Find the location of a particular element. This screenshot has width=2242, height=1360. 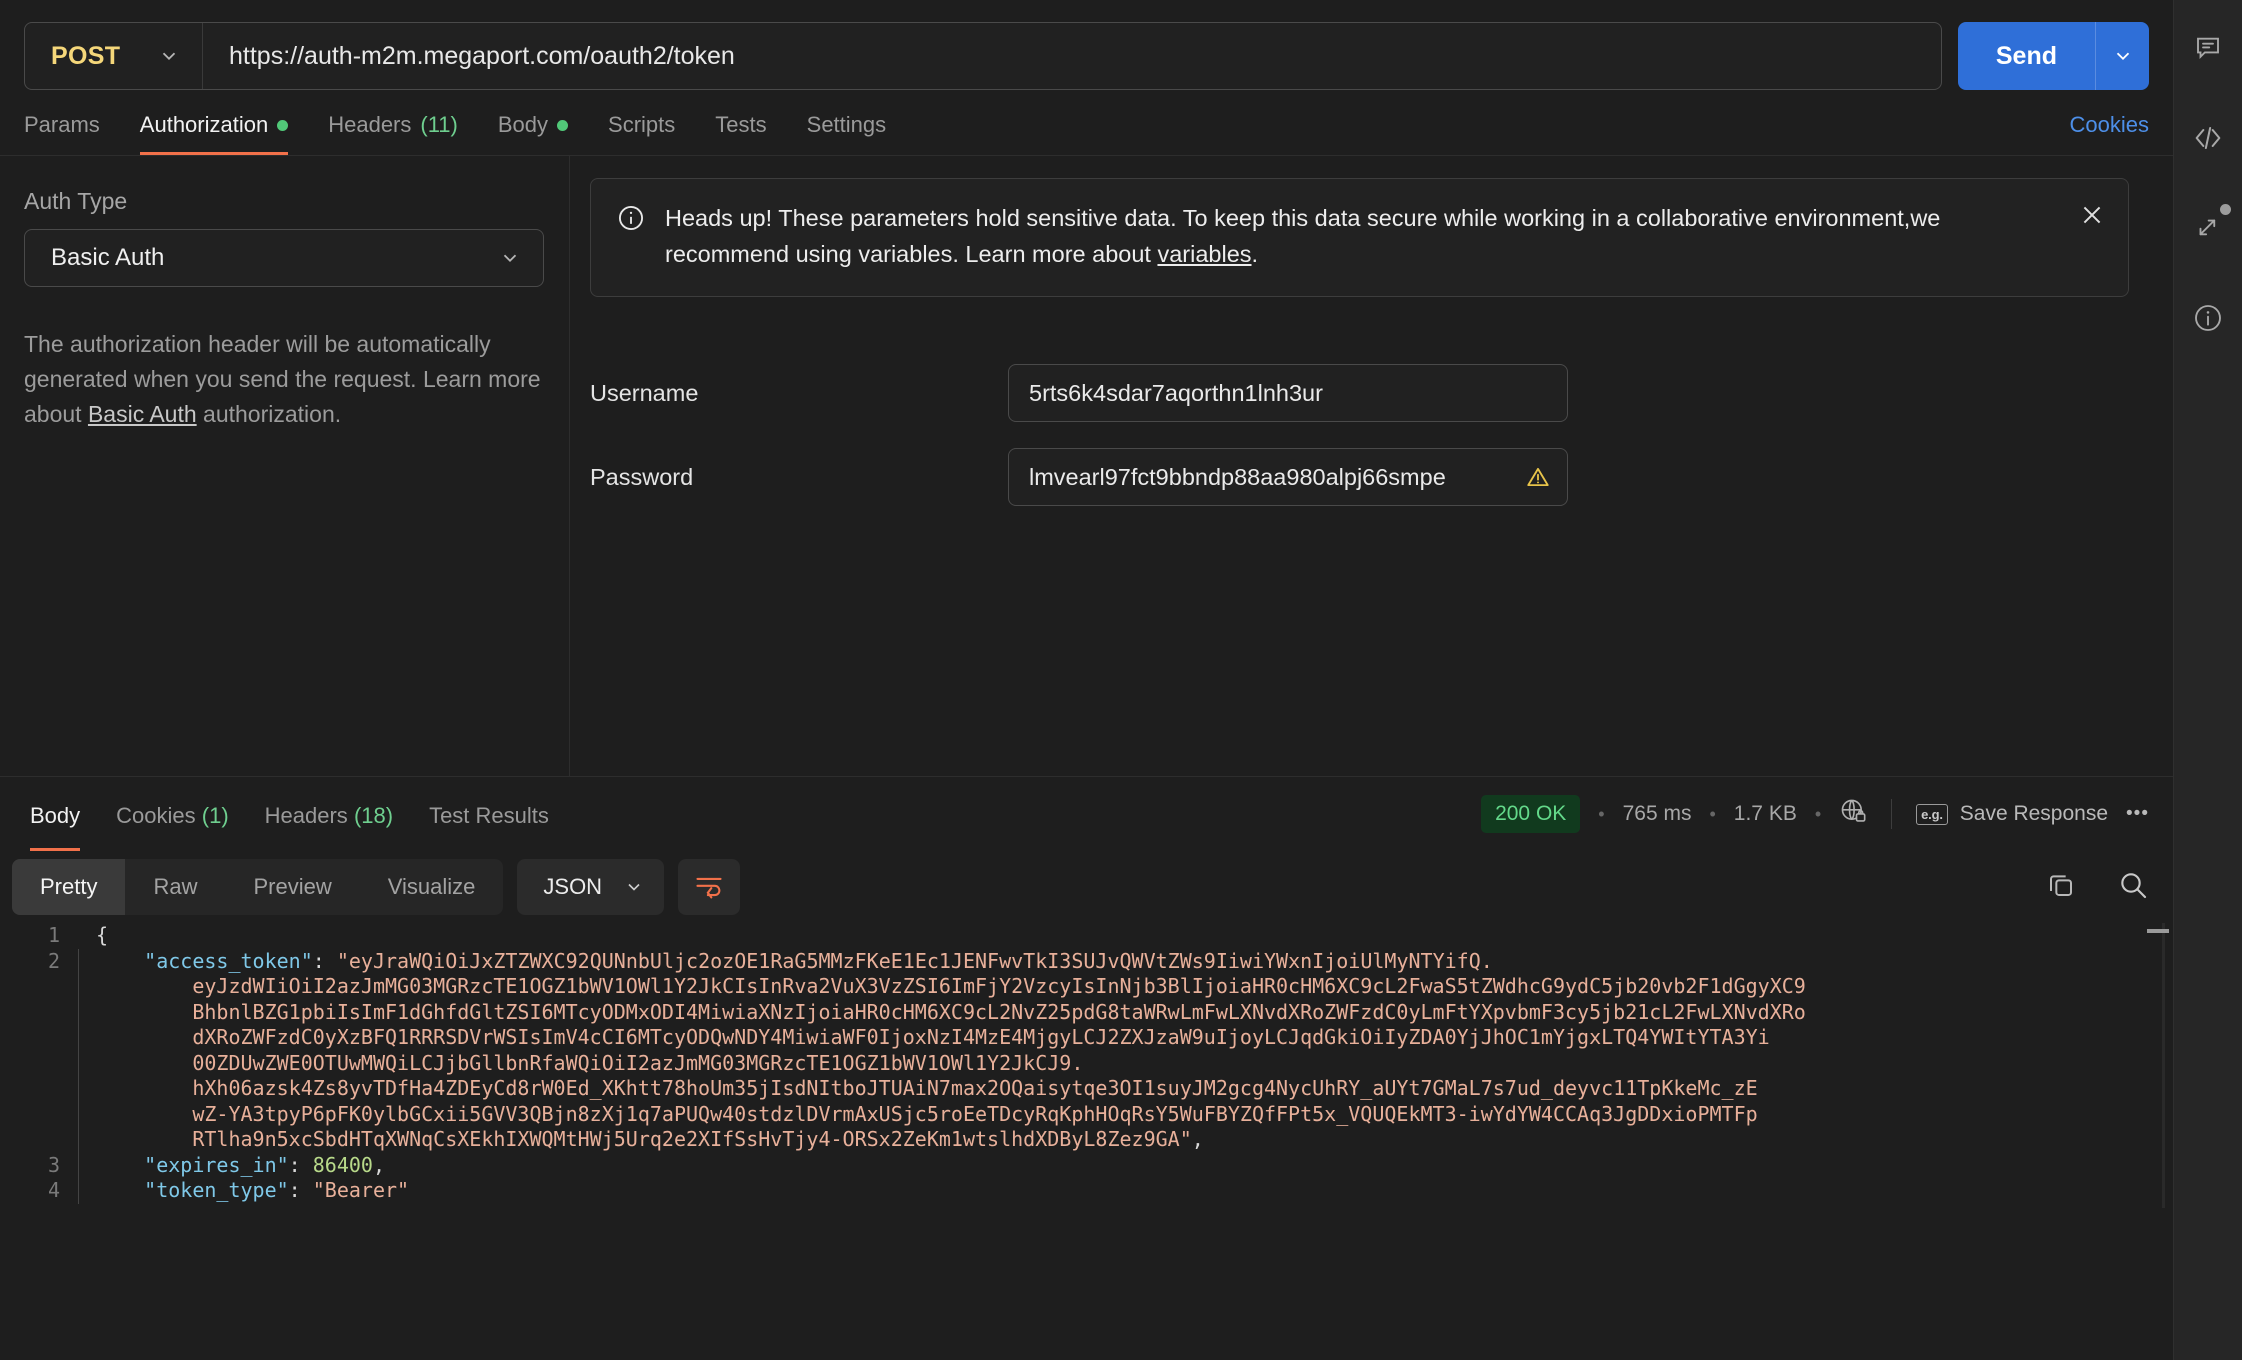

format-tab-preview: Preview is located at coordinates (292, 887).